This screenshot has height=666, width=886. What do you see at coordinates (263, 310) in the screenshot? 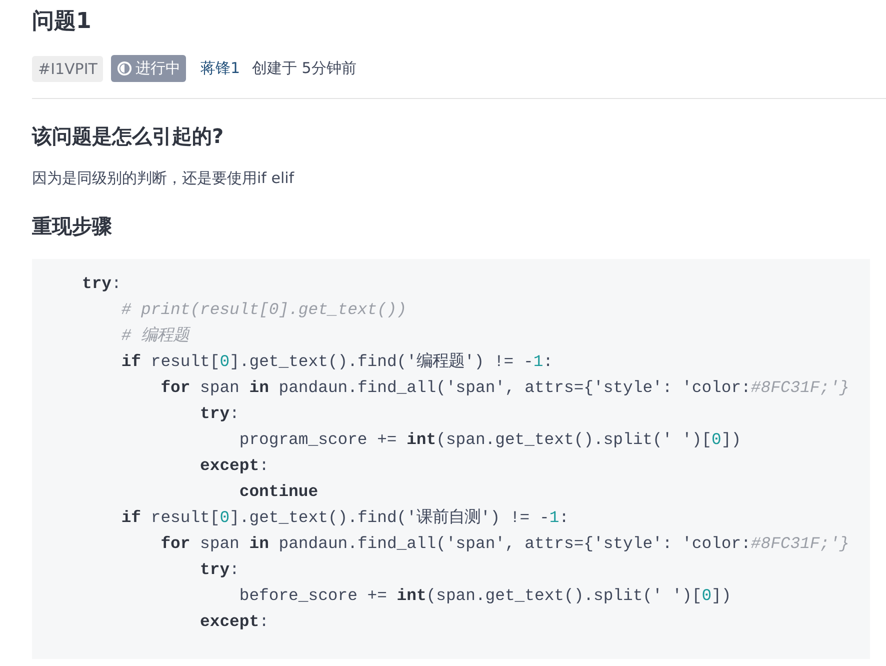
I see `code-line: # print(result[0].get_text())` at bounding box center [263, 310].